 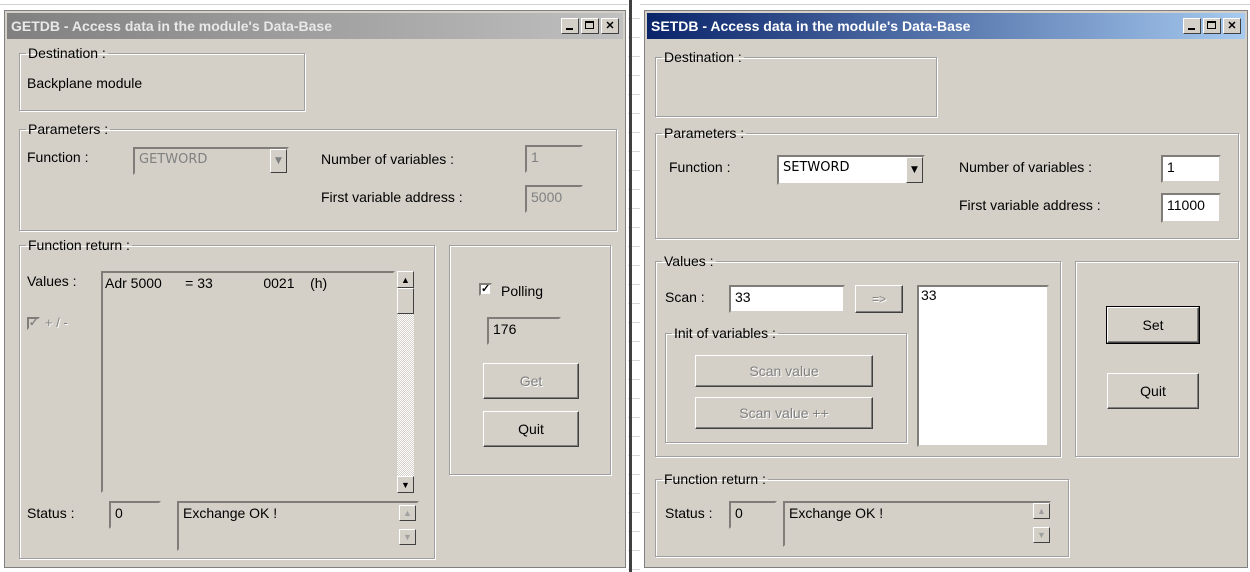 I want to click on window-splitter, so click(x=630, y=286).